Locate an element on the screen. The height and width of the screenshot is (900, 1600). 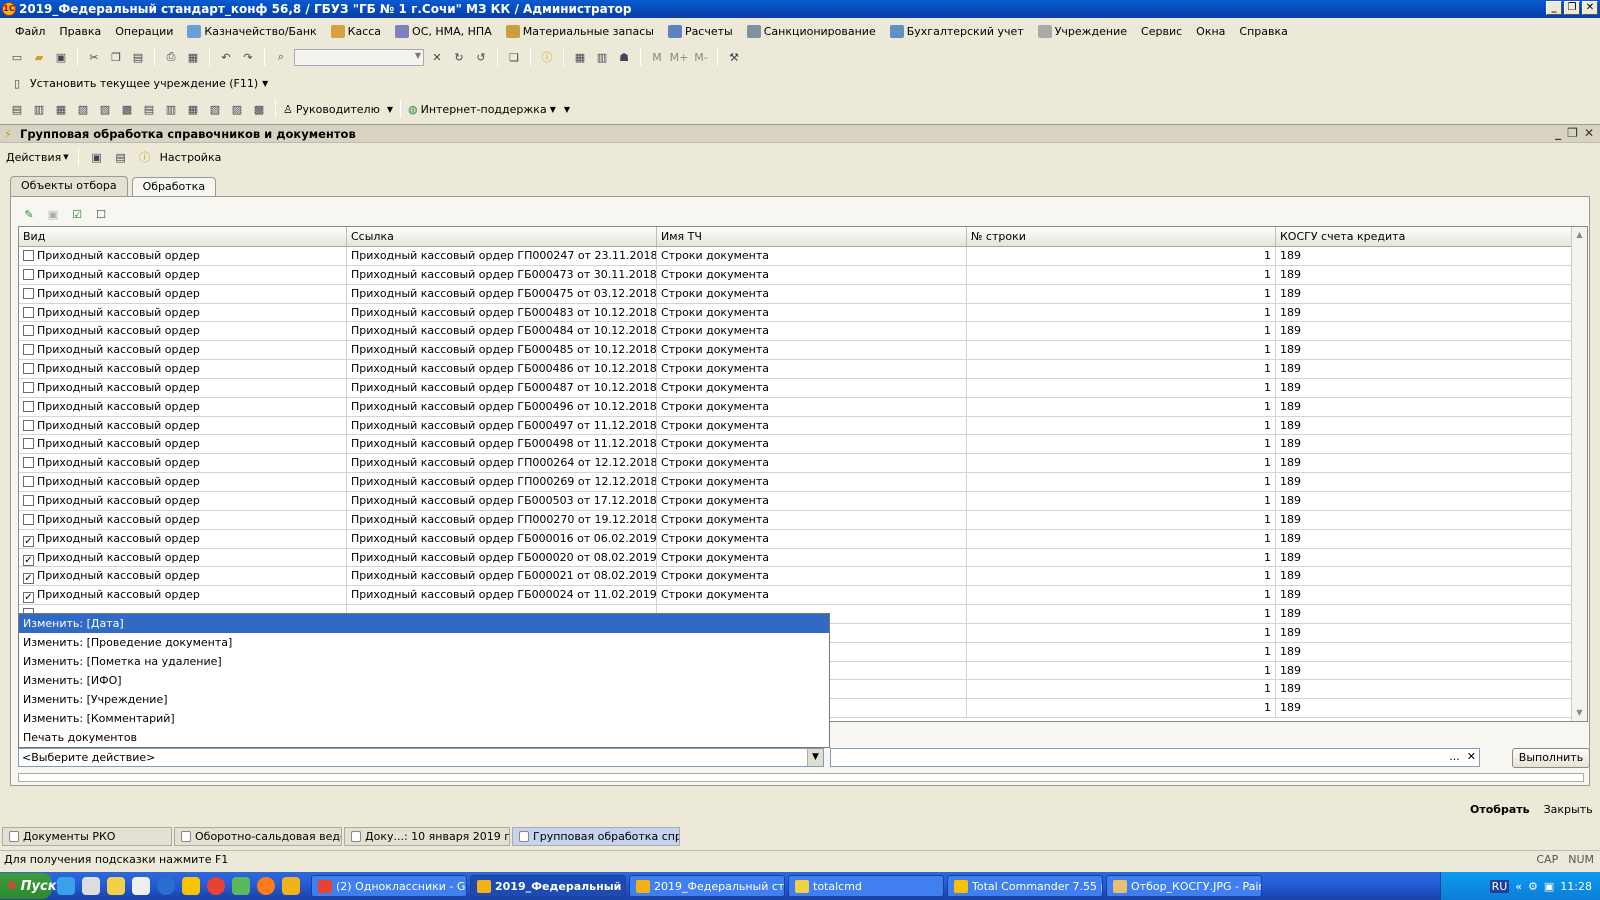
chrome-icon is located at coordinates (216, 886).